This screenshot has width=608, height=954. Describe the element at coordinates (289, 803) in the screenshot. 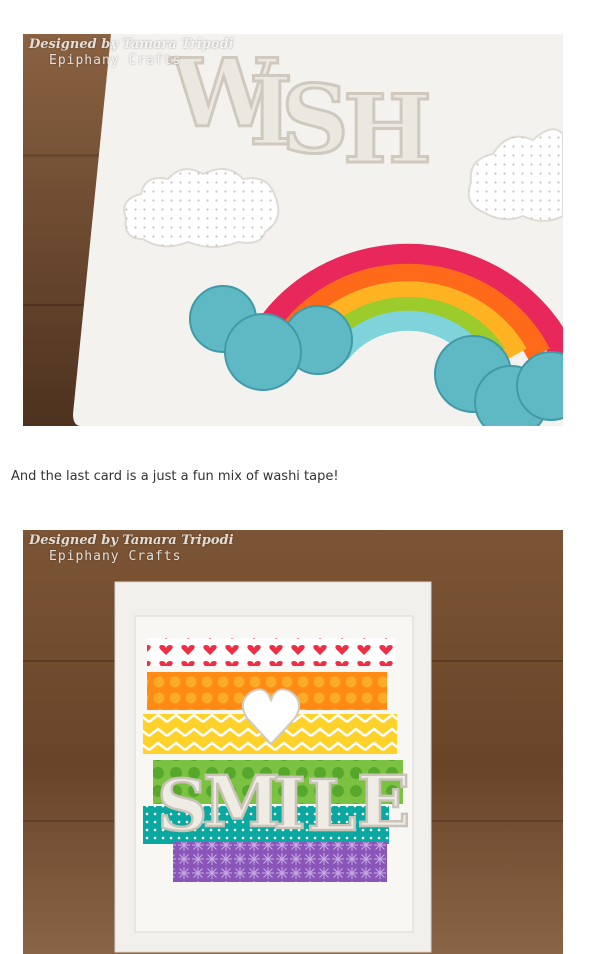

I see `svg-text: I` at that location.